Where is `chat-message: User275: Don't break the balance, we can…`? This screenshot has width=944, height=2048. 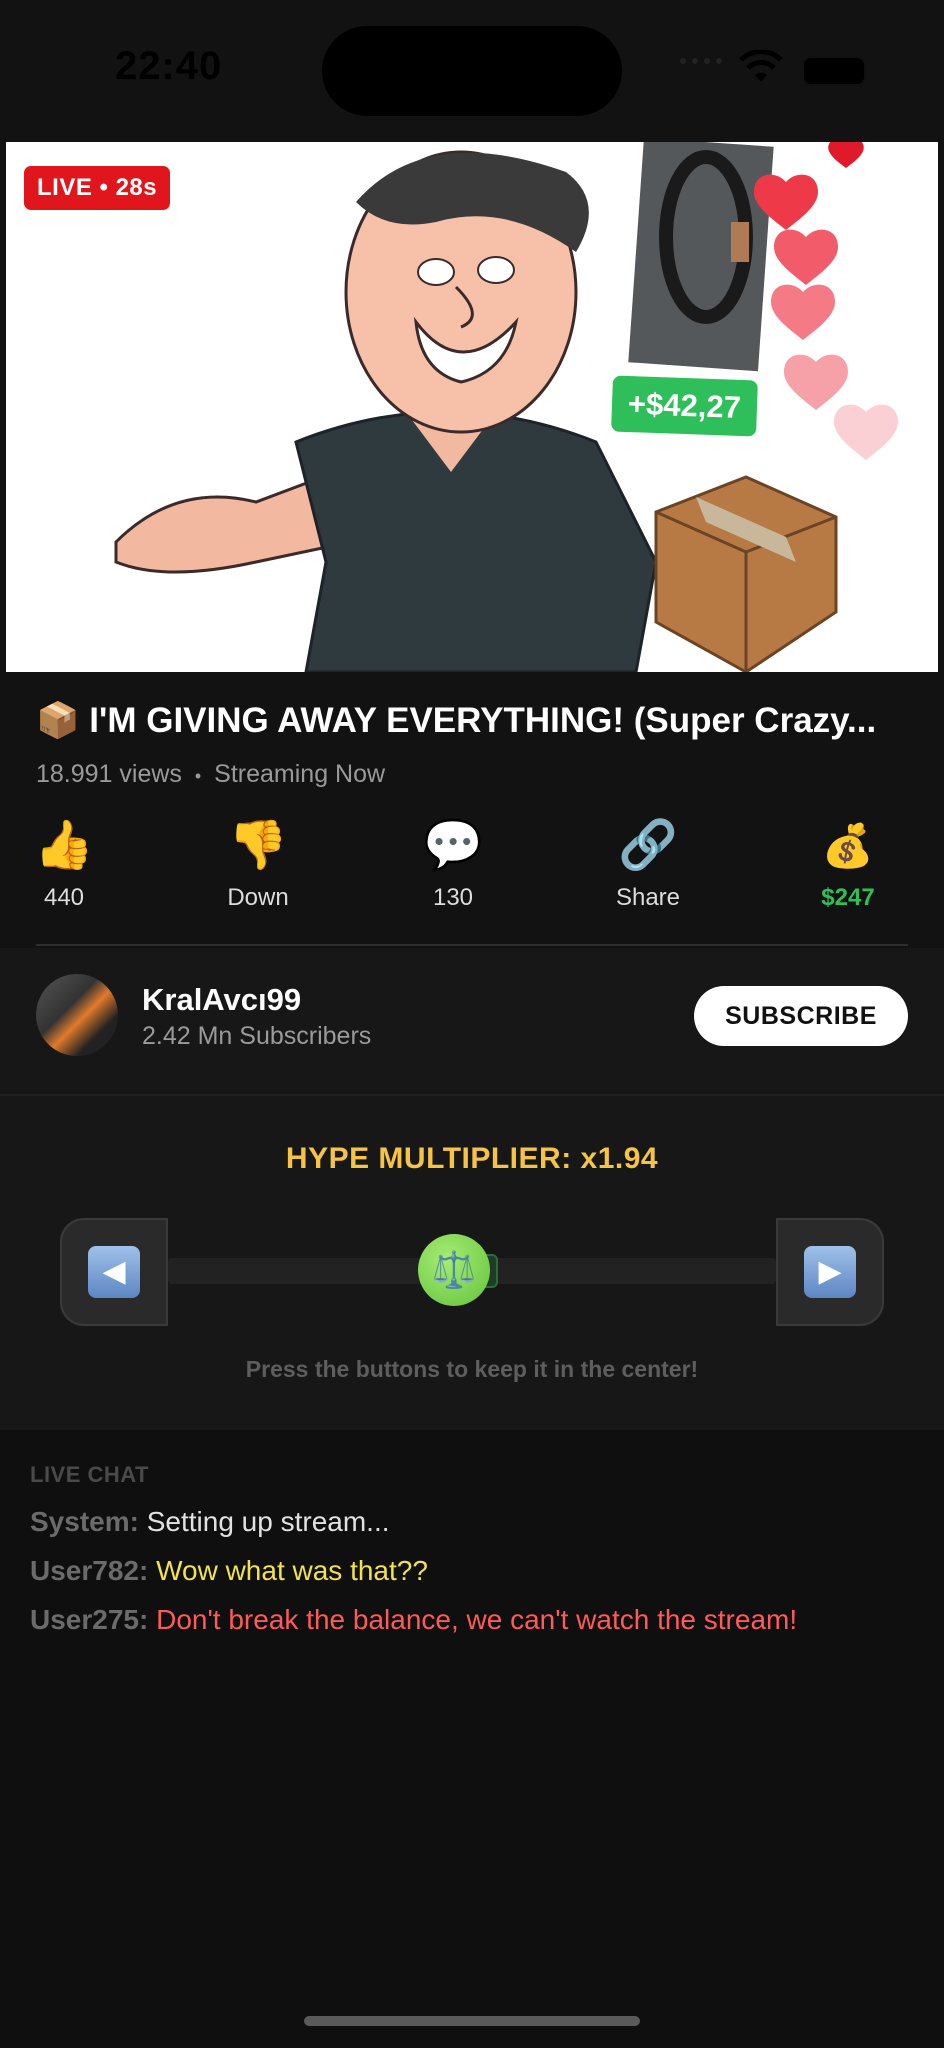
chat-message: User275: Don't break the balance, we can… is located at coordinates (413, 1620).